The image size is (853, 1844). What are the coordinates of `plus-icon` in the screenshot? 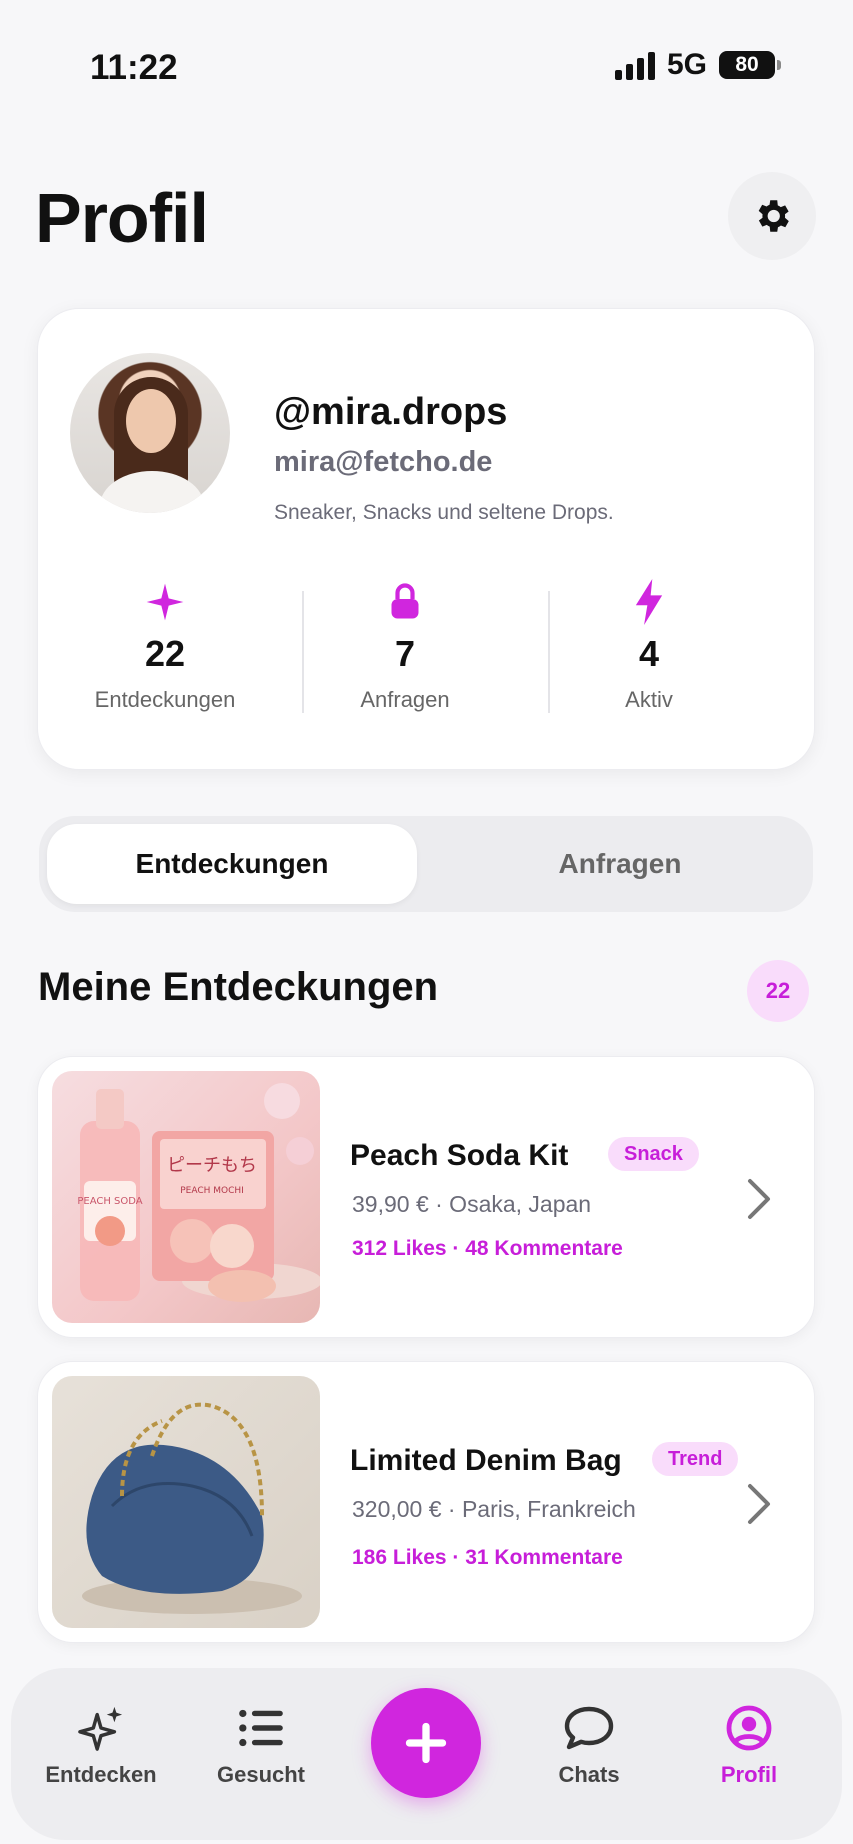 It's located at (426, 1743).